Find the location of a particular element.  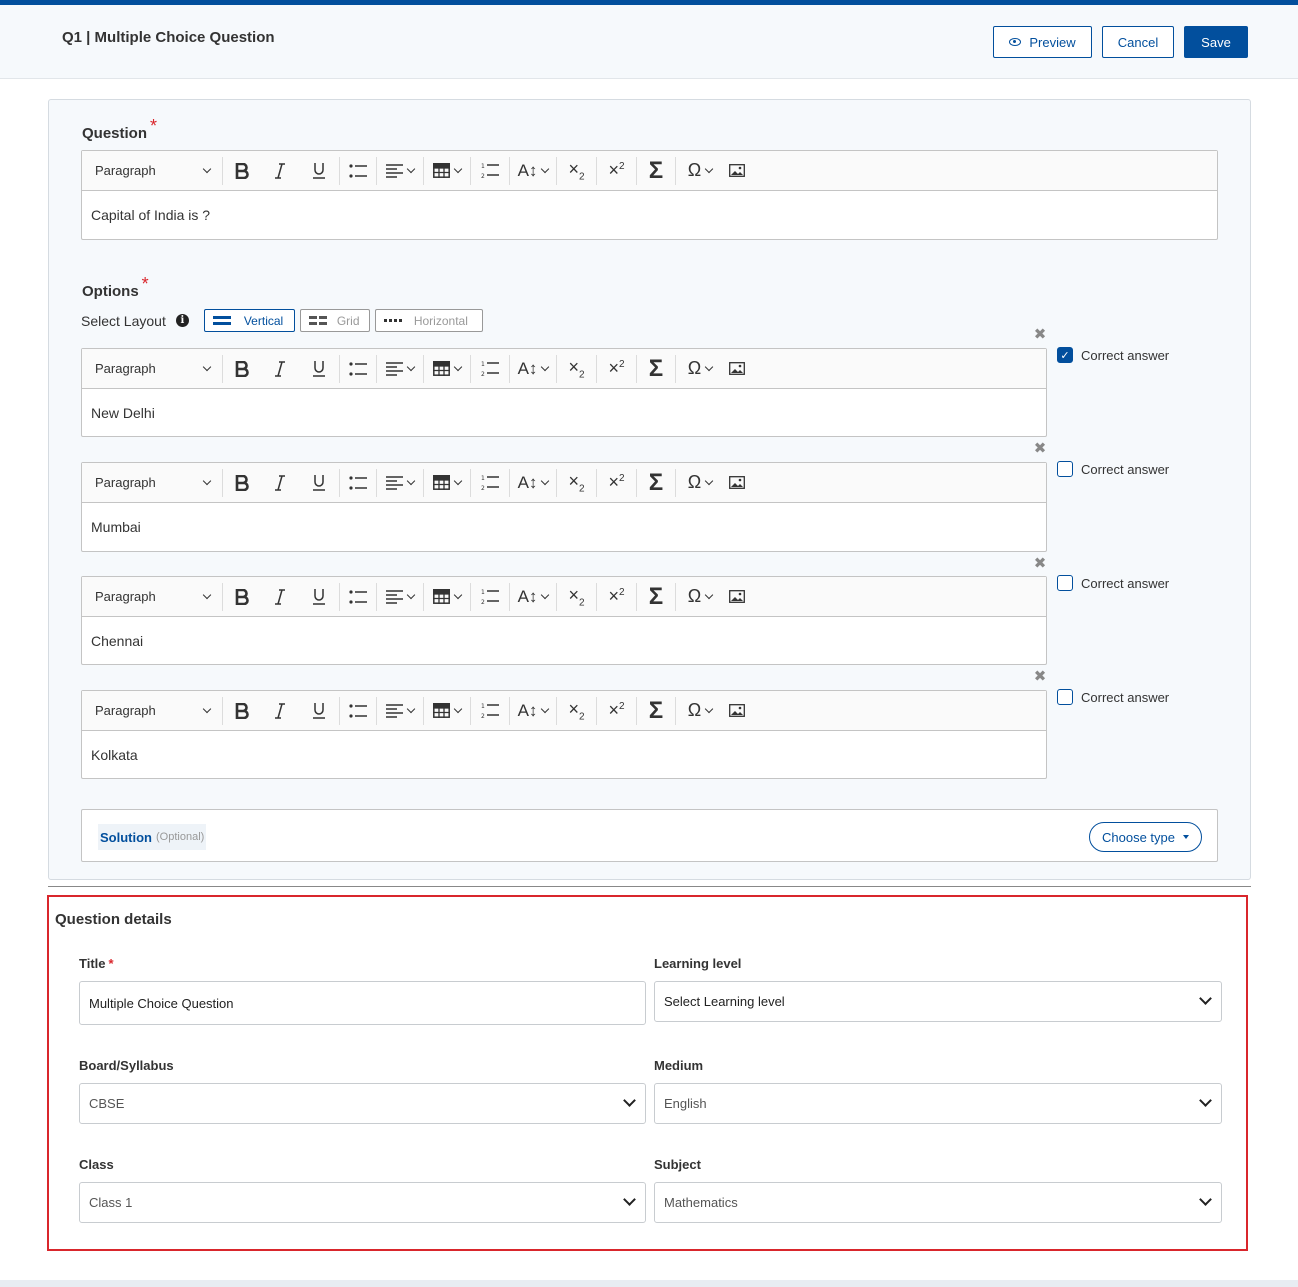

class-select: Class 1 is located at coordinates (362, 1202).